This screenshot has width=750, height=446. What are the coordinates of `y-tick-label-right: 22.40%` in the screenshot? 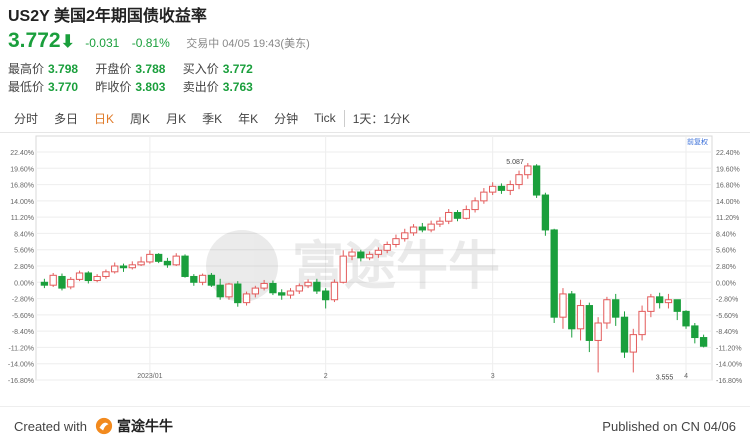 It's located at (728, 153).